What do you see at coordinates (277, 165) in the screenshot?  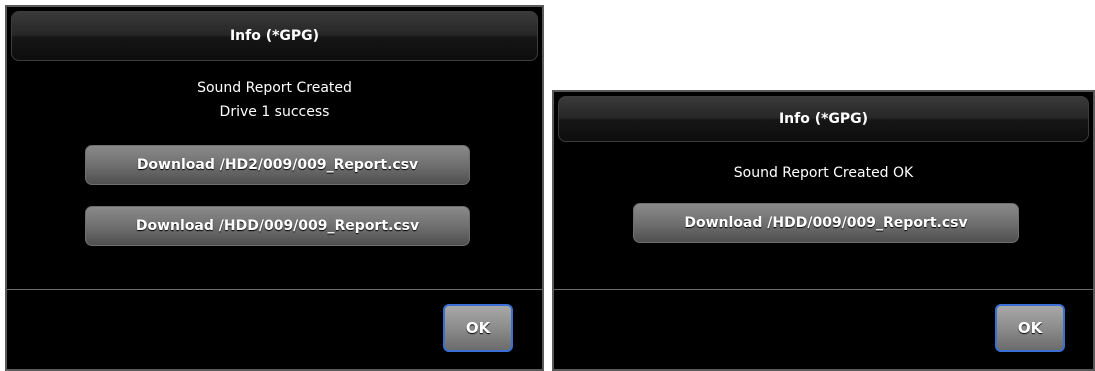 I see `download-hd2-report-button: Download /HD2/009/009_Report.csv` at bounding box center [277, 165].